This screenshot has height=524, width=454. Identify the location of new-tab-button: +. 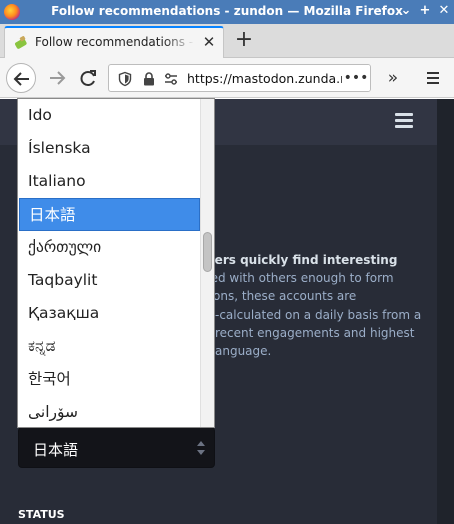
(244, 41).